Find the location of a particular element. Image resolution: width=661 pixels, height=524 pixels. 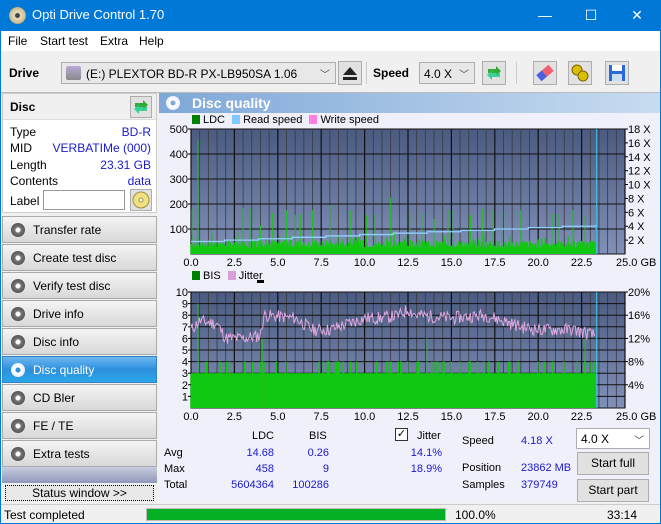

drive-select: (E:) PLEXTOR BD-R PX-LB950SA 1.06 ﹀ is located at coordinates (198, 73).